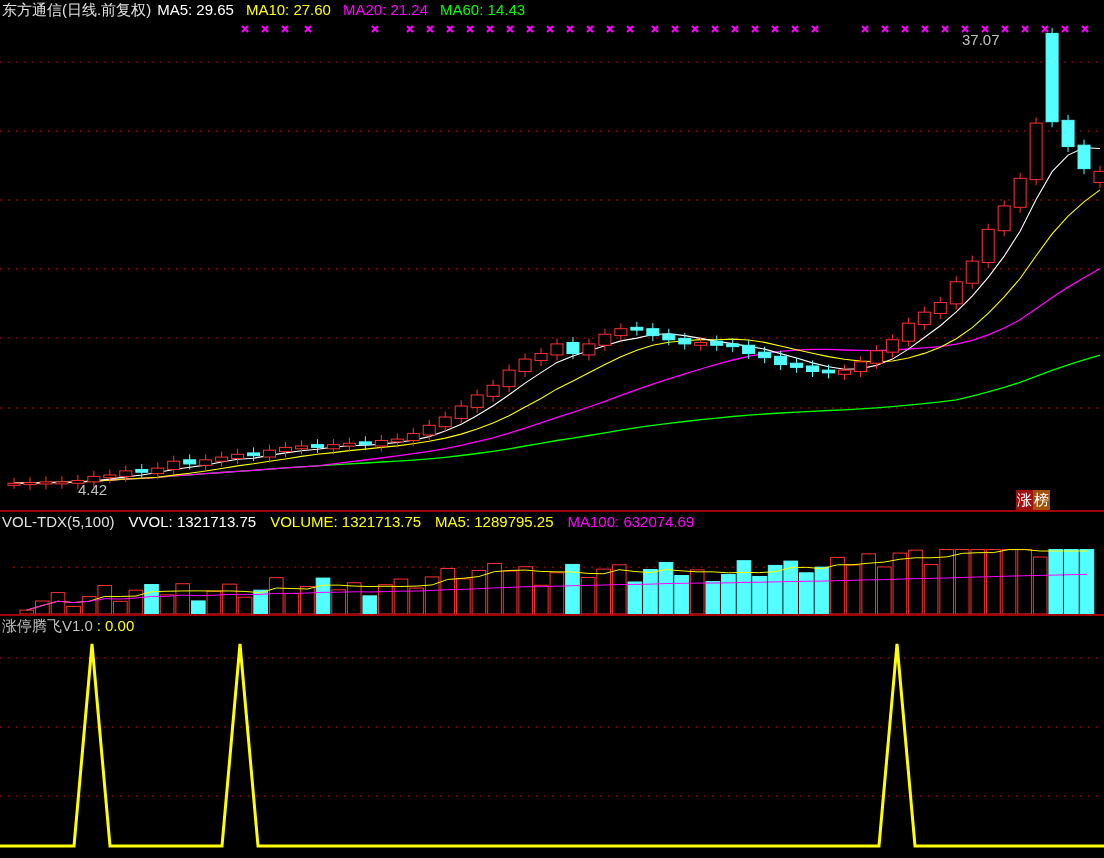  What do you see at coordinates (288, 10) in the screenshot?
I see `legend-value: MA10: 27.60` at bounding box center [288, 10].